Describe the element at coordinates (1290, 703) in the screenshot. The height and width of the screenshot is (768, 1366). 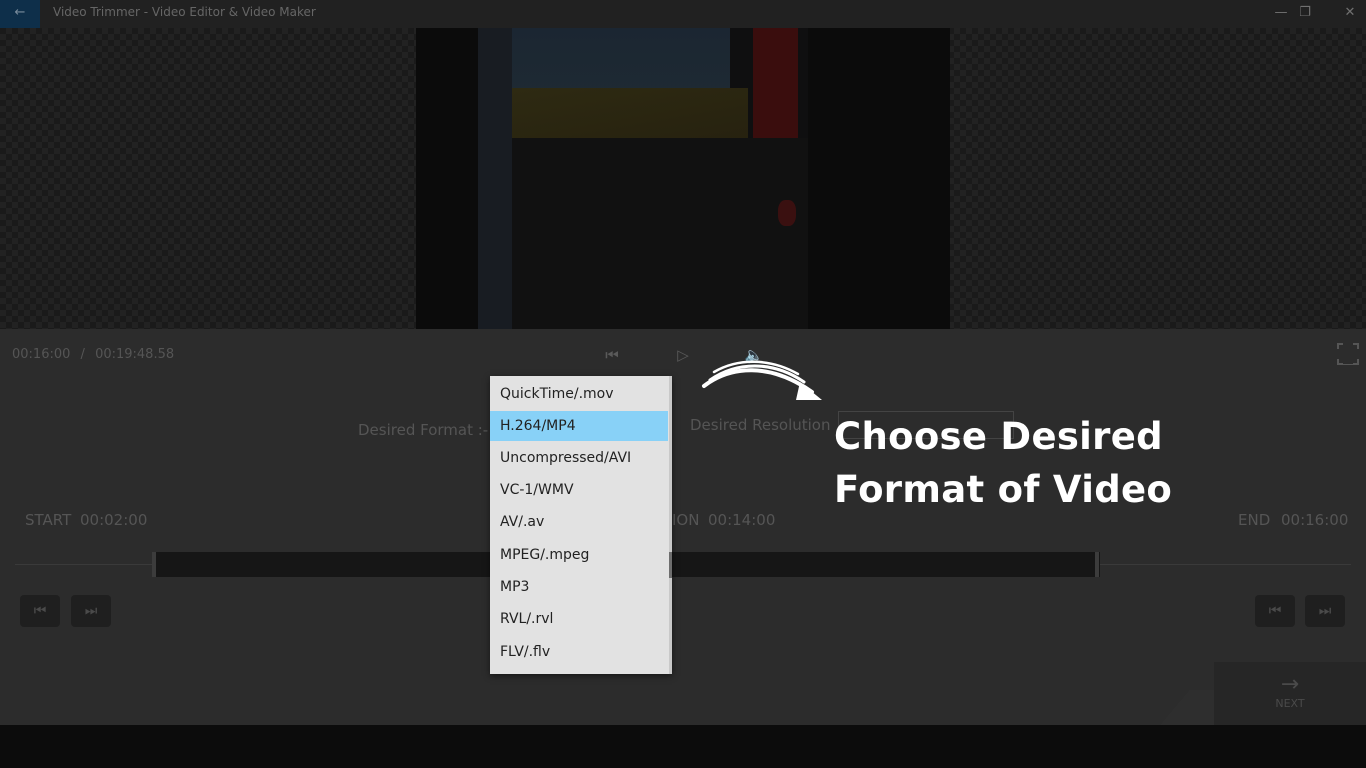
I see `next-label: NEXT` at that location.